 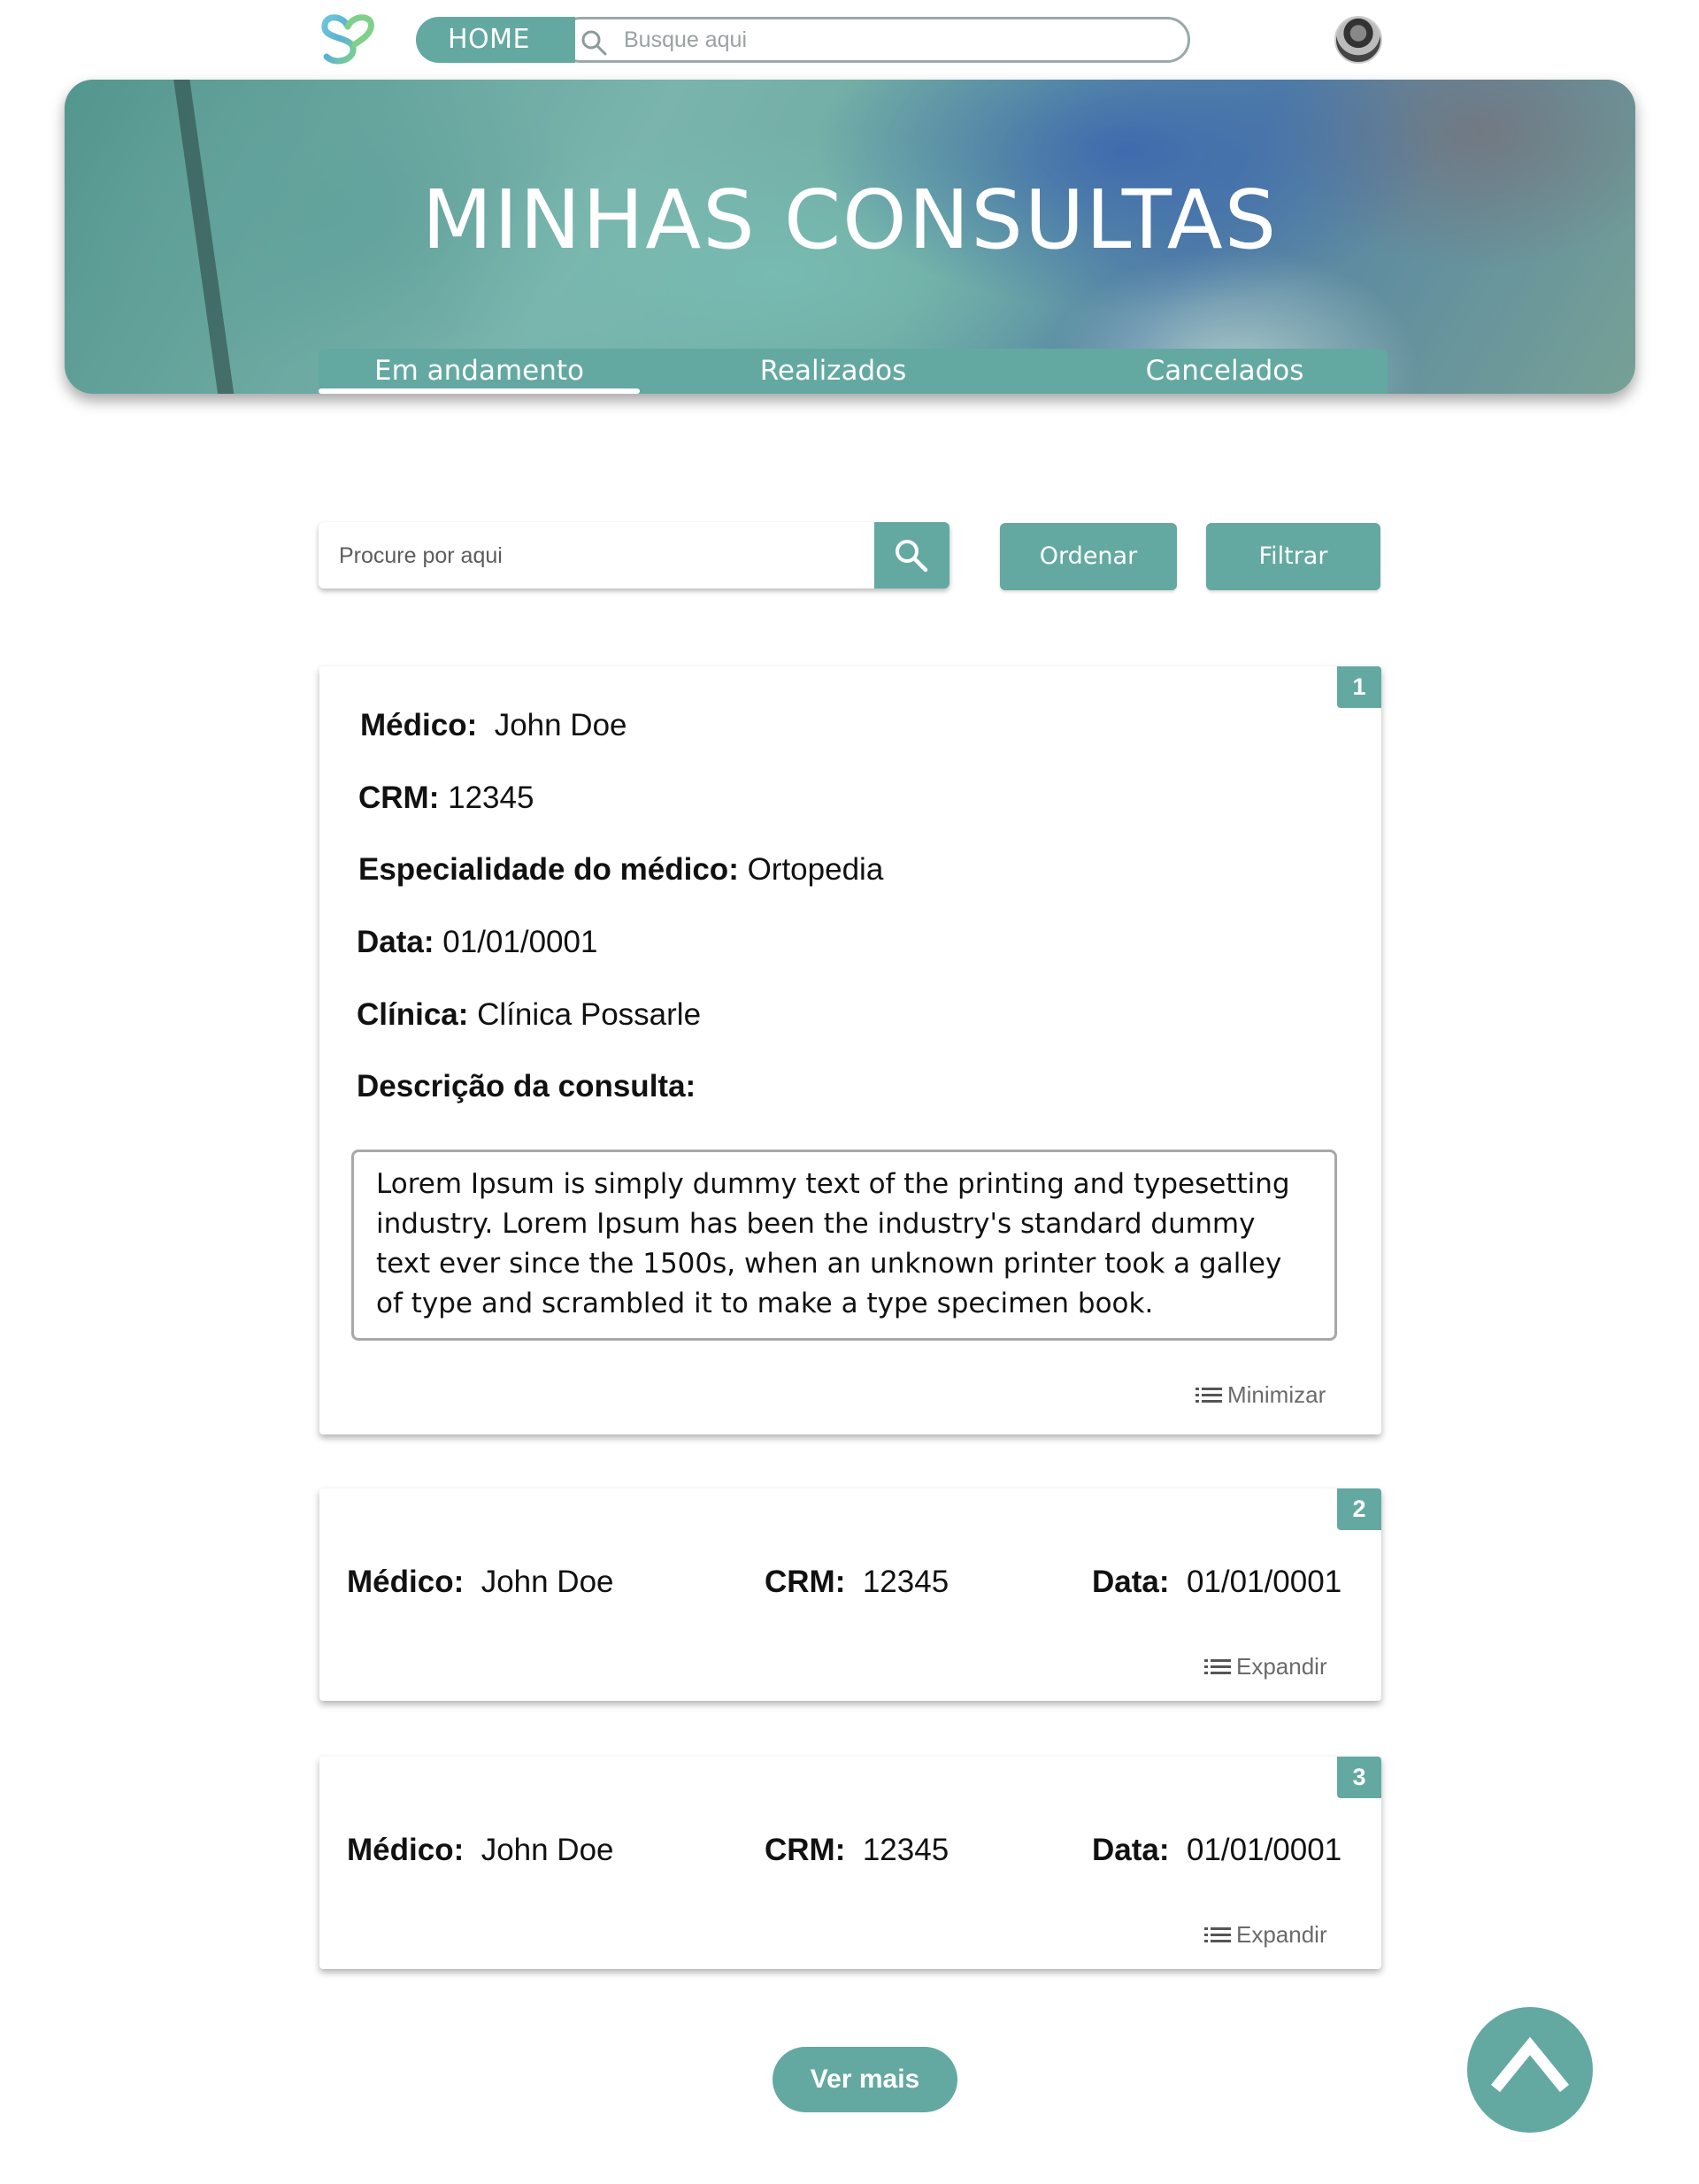 I want to click on home-button: HOME, so click(x=495, y=40).